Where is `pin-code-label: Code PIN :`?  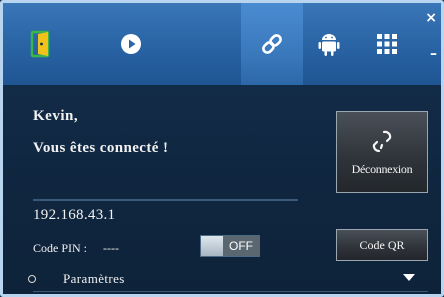
pin-code-label: Code PIN : is located at coordinates (60, 248).